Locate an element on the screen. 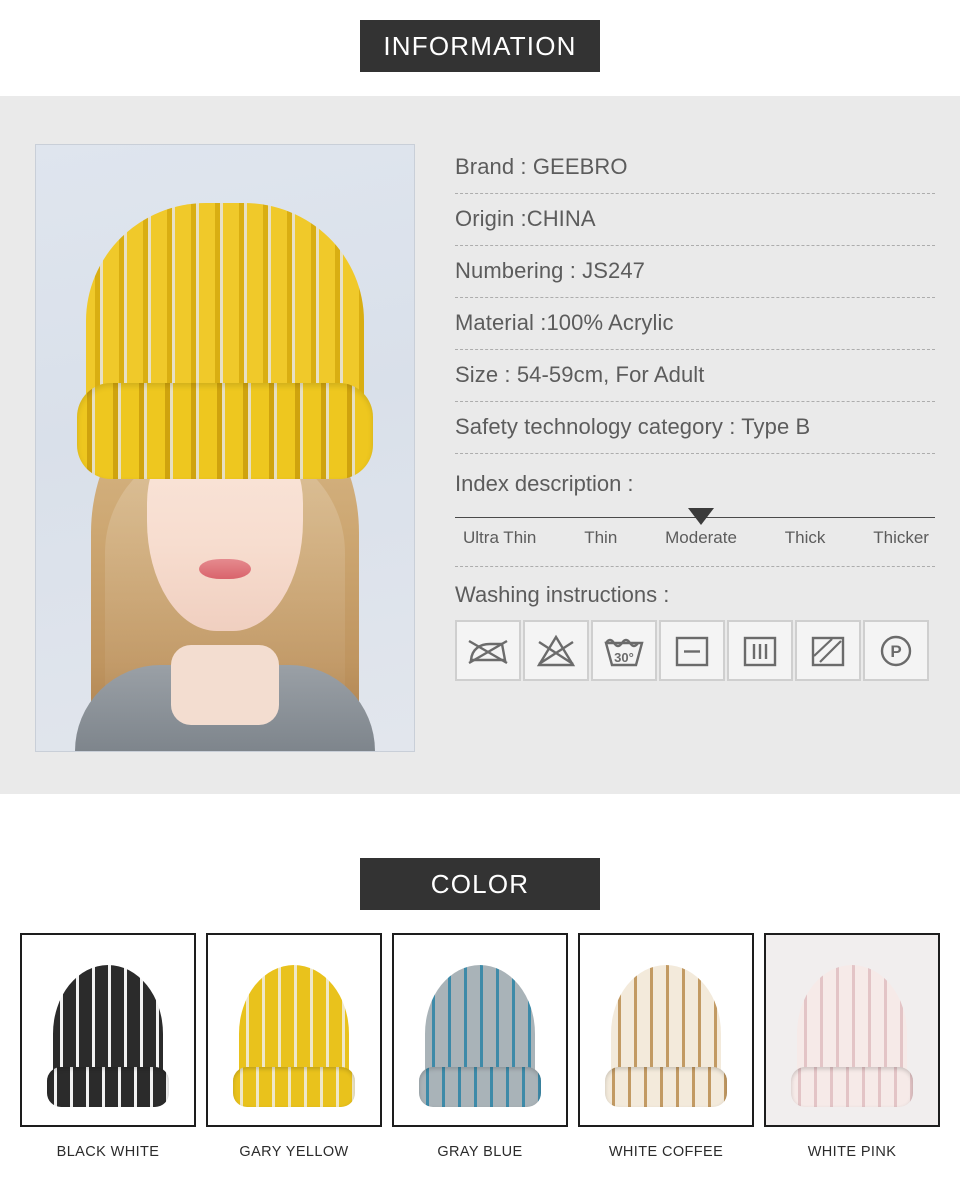 Image resolution: width=960 pixels, height=1191 pixels. wash-30-degrees-icon: 30° is located at coordinates (624, 650).